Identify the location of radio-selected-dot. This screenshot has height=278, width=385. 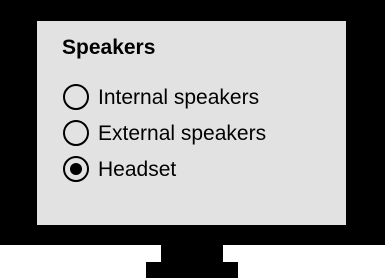
(76, 169).